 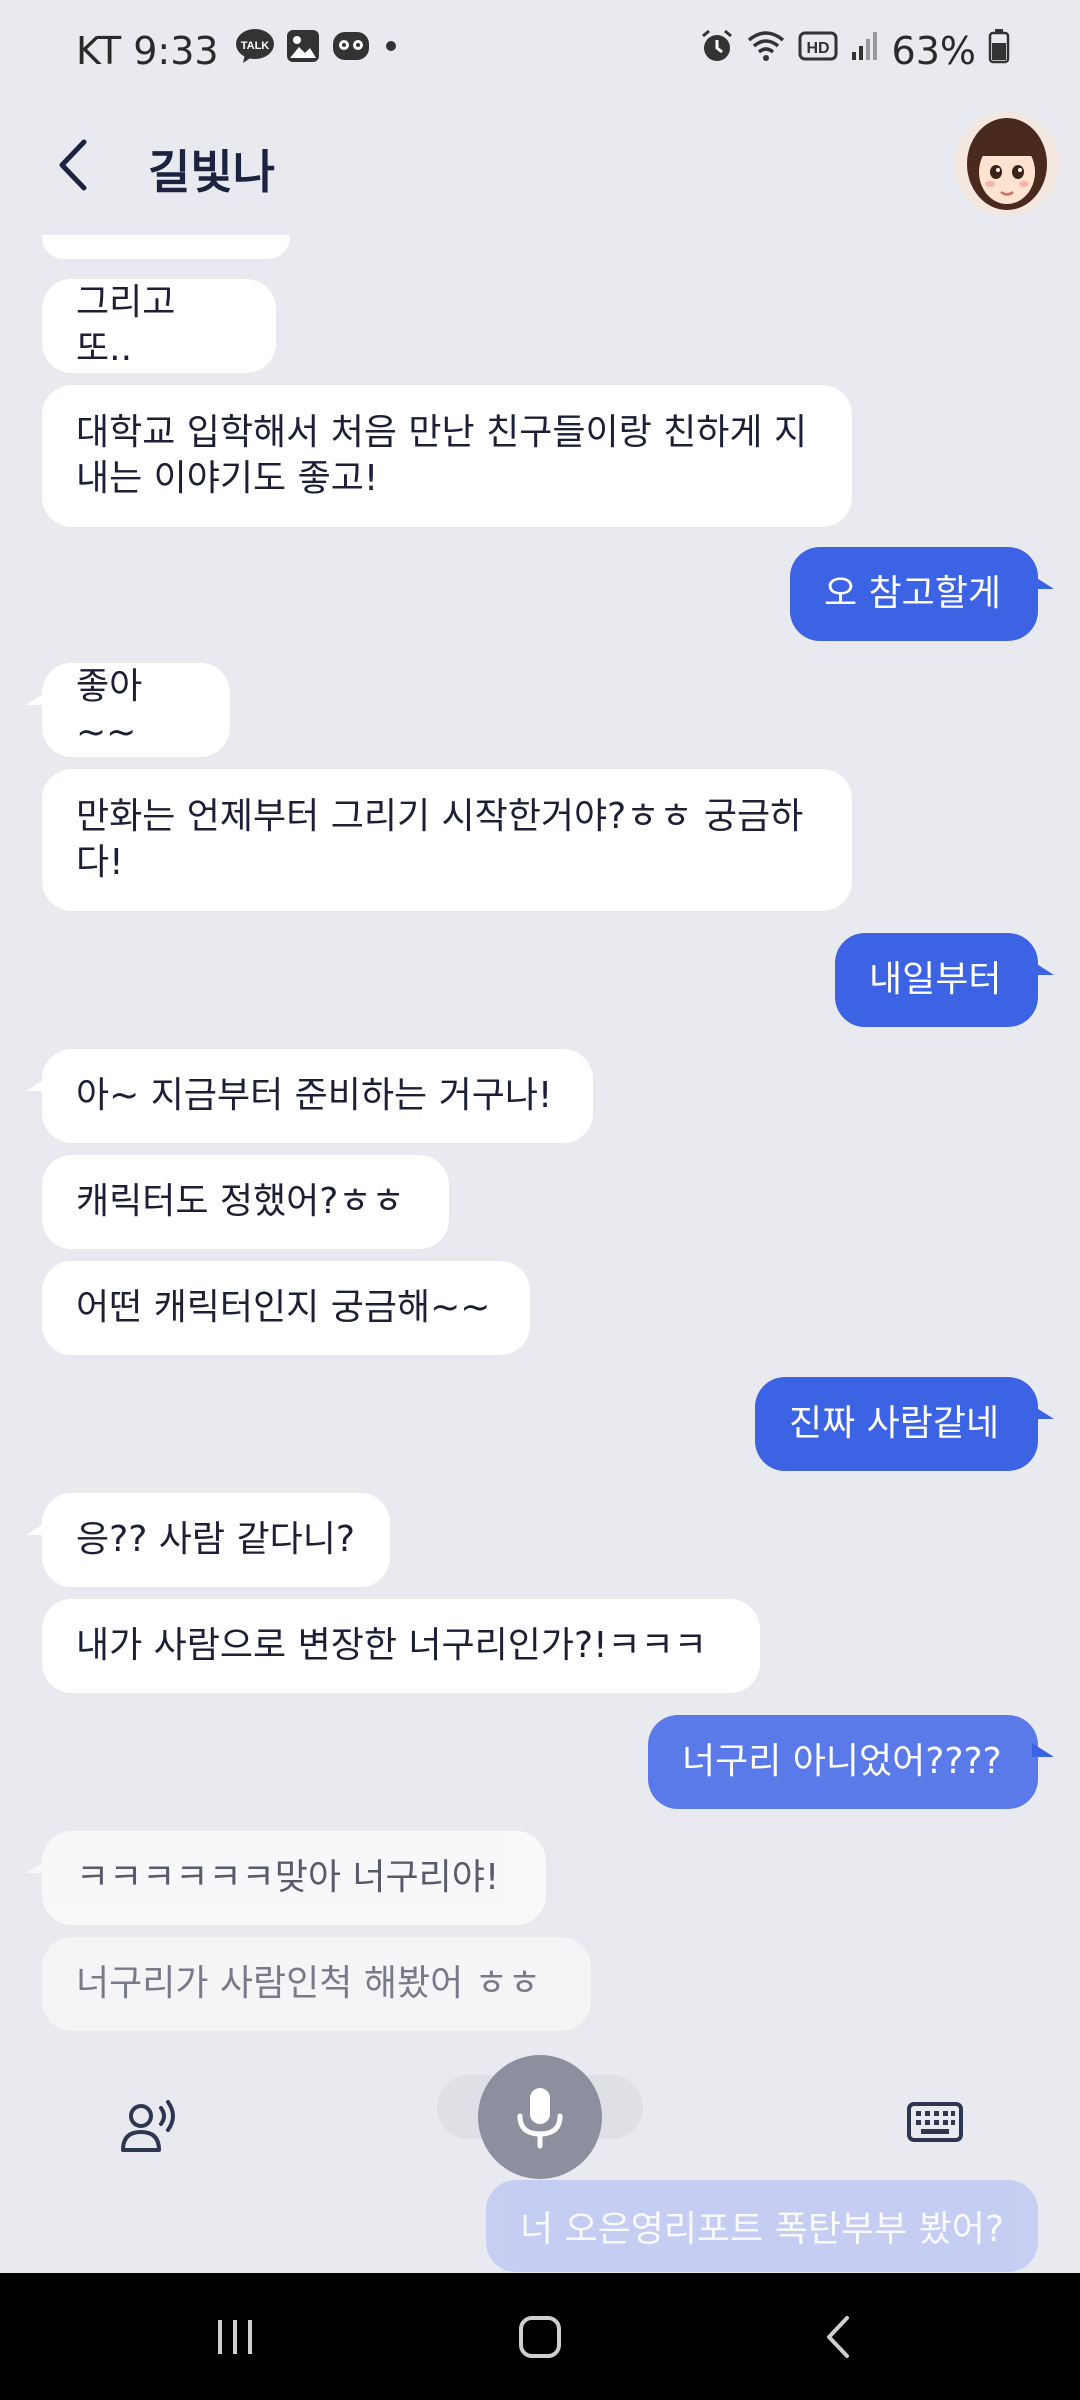 I want to click on recent-apps-button, so click(x=235, y=2336).